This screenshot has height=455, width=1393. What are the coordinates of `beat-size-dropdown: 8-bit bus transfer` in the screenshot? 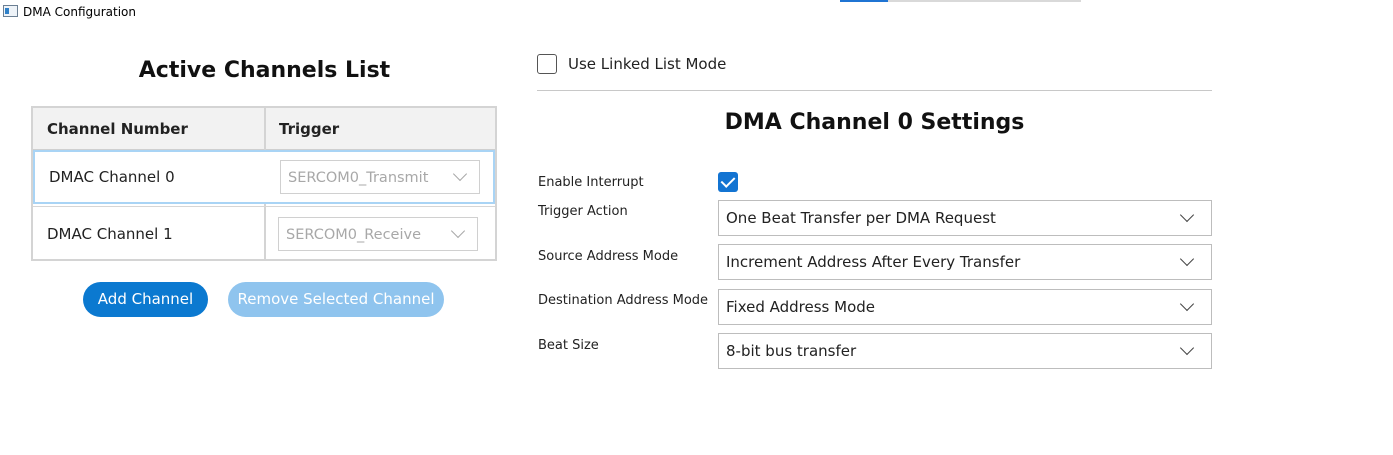 It's located at (965, 351).